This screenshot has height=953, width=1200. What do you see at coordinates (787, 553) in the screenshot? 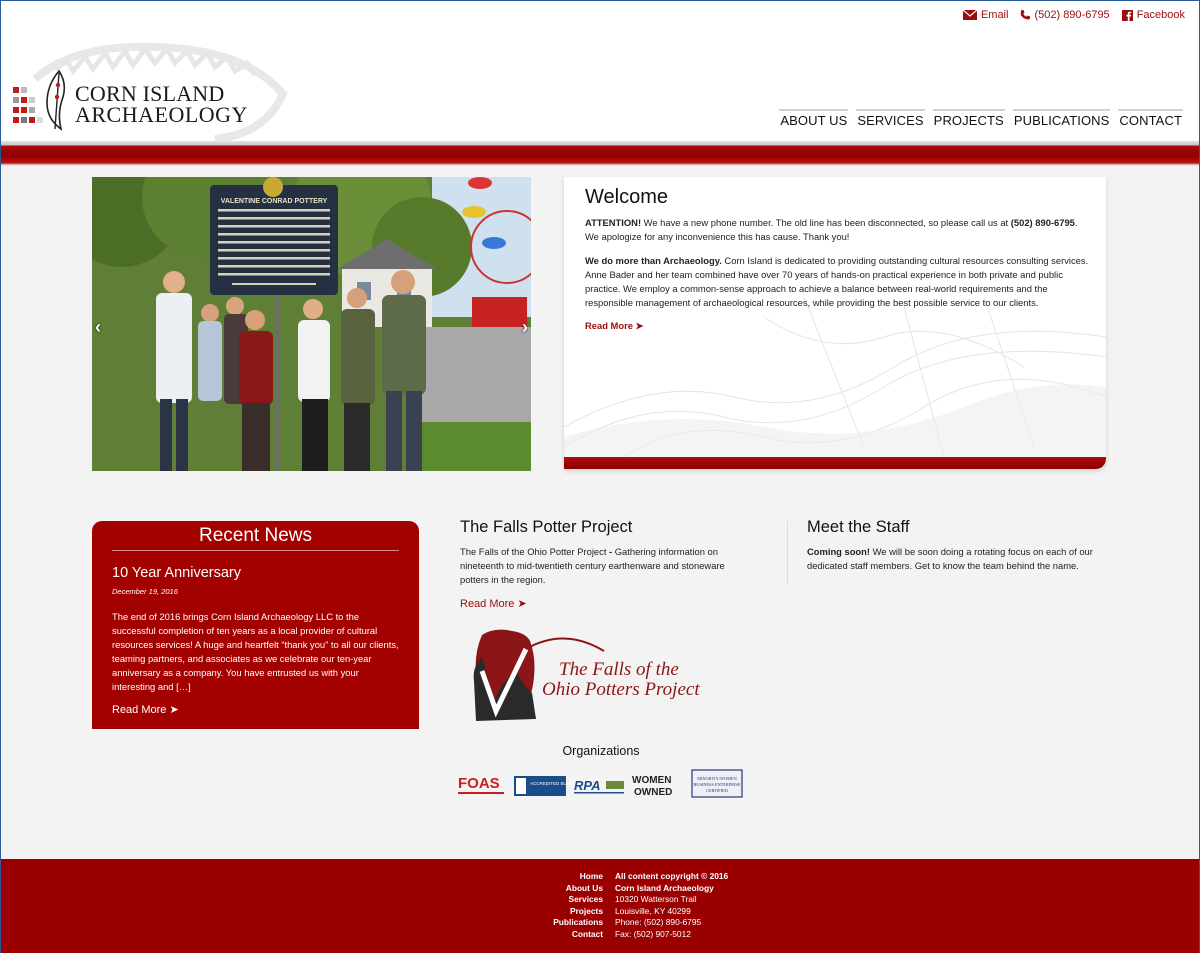
I see `section-divider` at bounding box center [787, 553].